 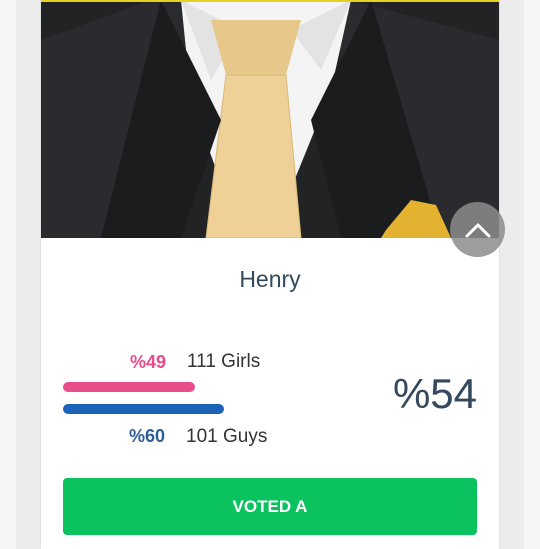 I want to click on girls-percent: %49, so click(x=148, y=362).